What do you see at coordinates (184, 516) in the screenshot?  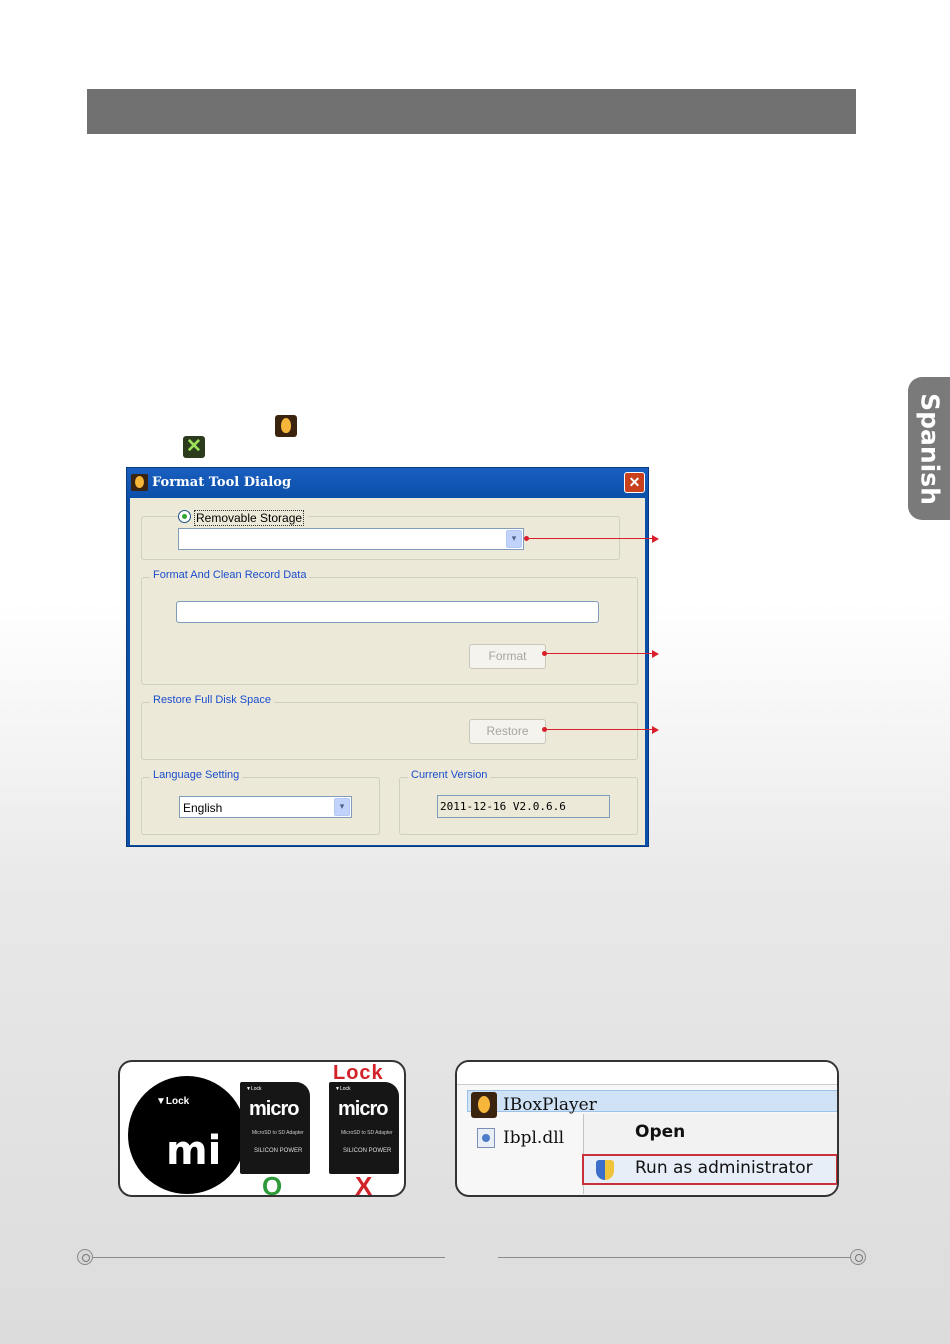 I see `radio-icon` at bounding box center [184, 516].